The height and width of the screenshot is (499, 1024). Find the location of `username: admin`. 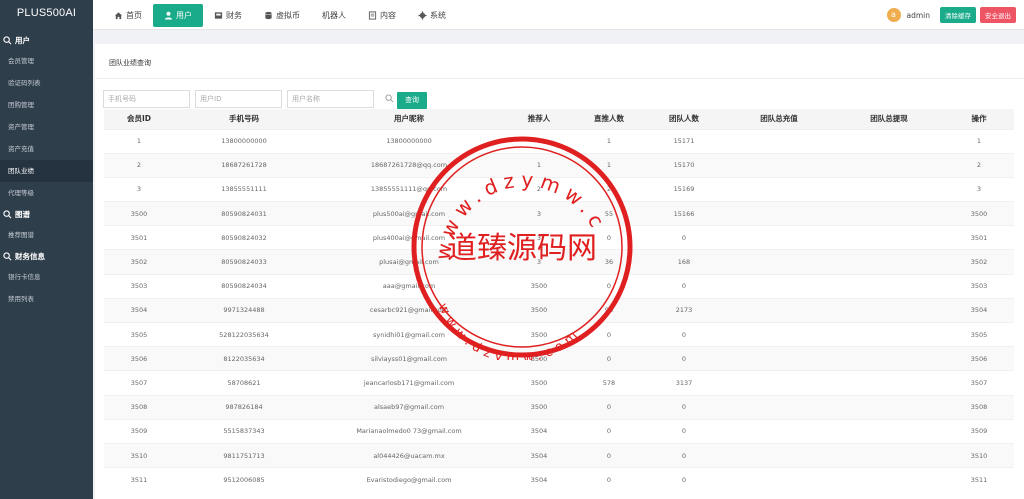

username: admin is located at coordinates (919, 15).